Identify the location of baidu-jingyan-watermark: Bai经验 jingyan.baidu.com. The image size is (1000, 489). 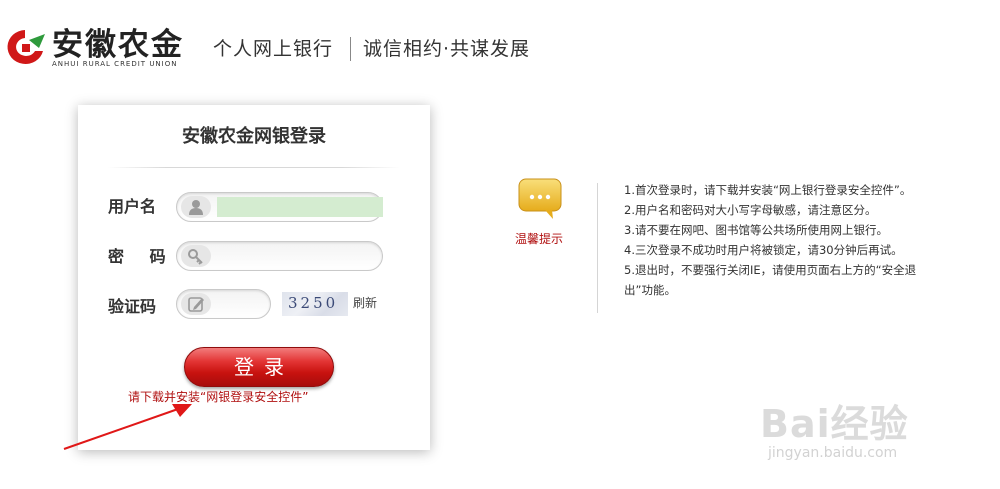
(850, 433).